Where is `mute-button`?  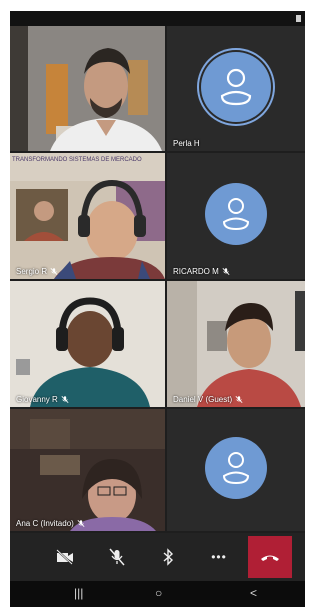 mute-button is located at coordinates (117, 557).